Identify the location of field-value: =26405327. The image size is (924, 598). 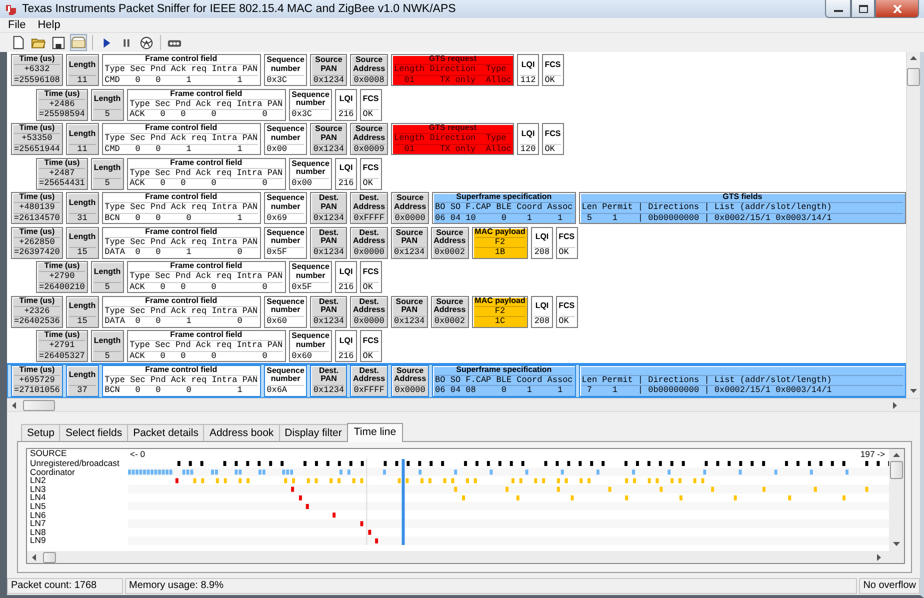
(62, 355).